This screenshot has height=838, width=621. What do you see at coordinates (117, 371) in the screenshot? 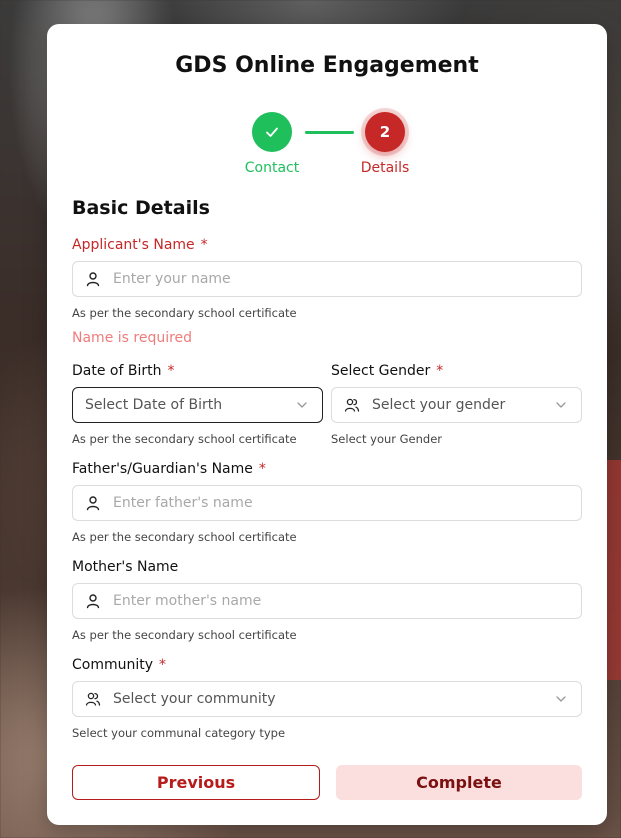
I see `dob-label-text: Date of Birth` at bounding box center [117, 371].